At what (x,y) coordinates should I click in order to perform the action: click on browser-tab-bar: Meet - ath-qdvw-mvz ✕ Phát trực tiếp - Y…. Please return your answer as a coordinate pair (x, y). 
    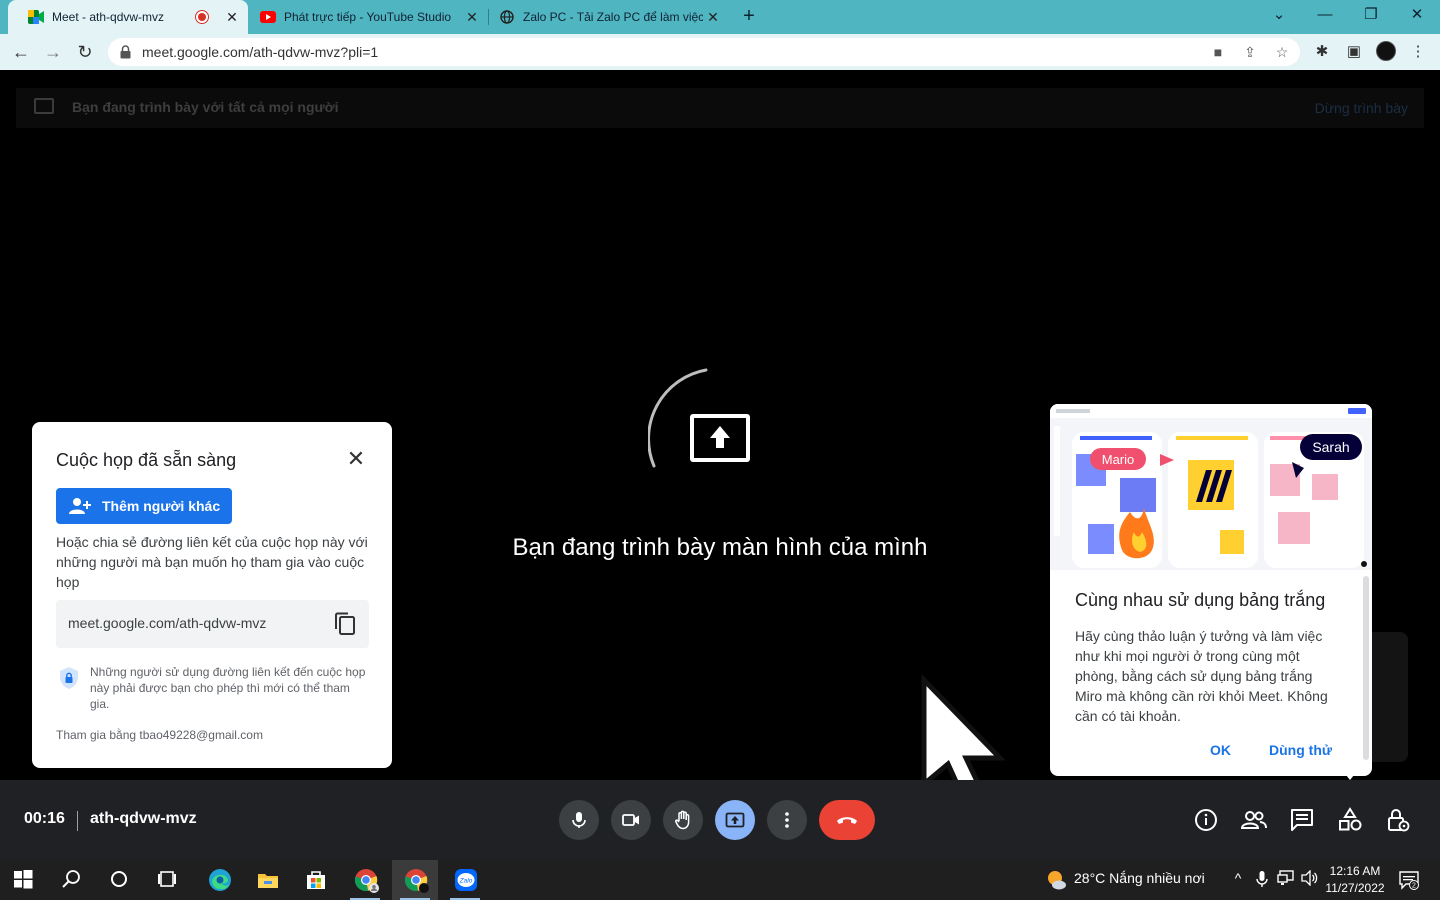
    Looking at the image, I should click on (720, 17).